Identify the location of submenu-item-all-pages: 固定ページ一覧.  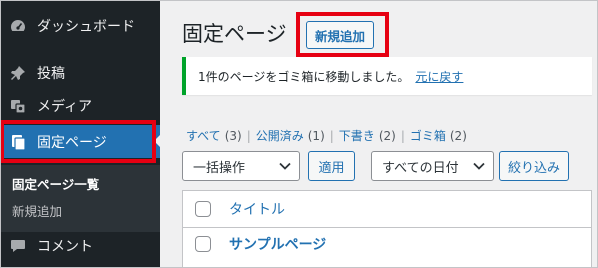
(55, 183).